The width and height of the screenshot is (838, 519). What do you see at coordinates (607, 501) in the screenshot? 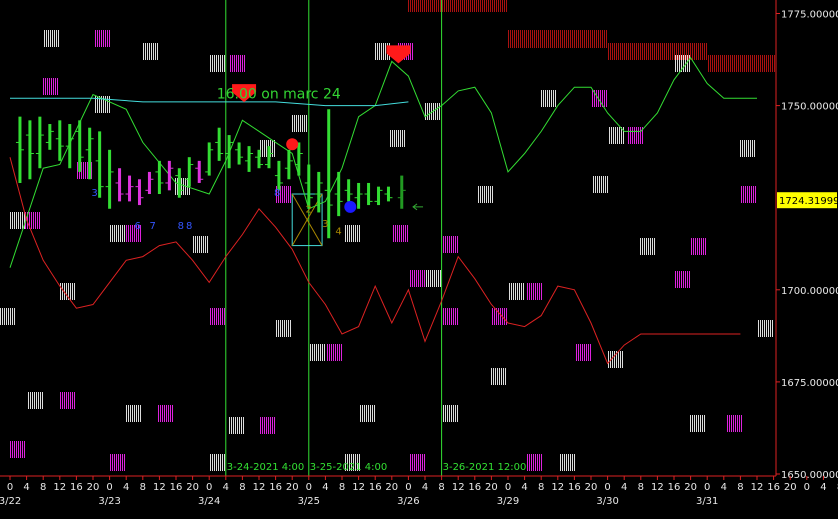
I see `x-date-label: 3/30` at bounding box center [607, 501].